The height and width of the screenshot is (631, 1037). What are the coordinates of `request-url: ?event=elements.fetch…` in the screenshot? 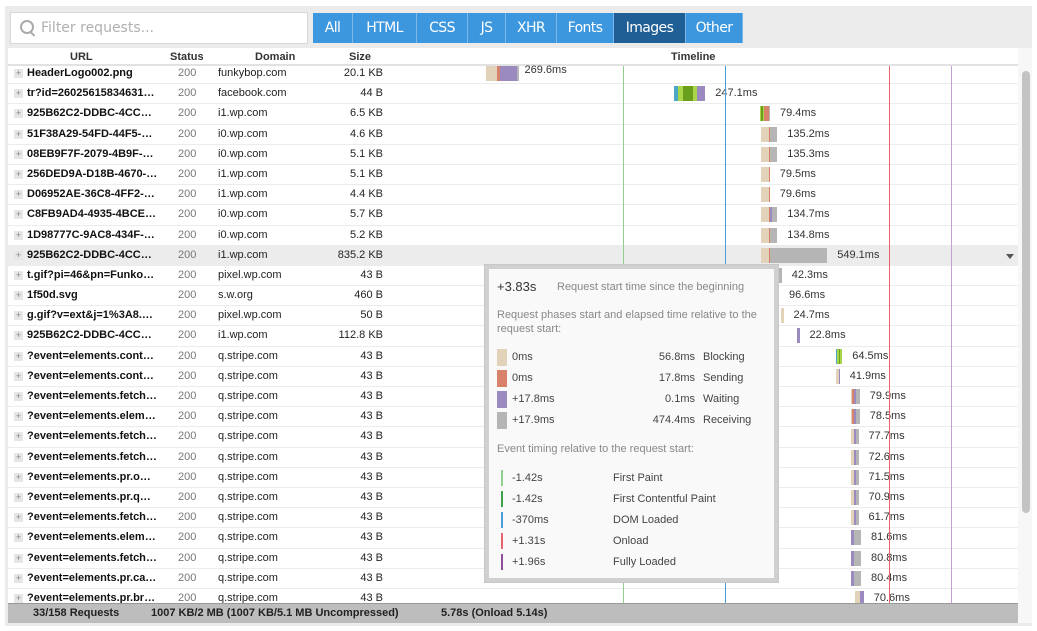 It's located at (92, 436).